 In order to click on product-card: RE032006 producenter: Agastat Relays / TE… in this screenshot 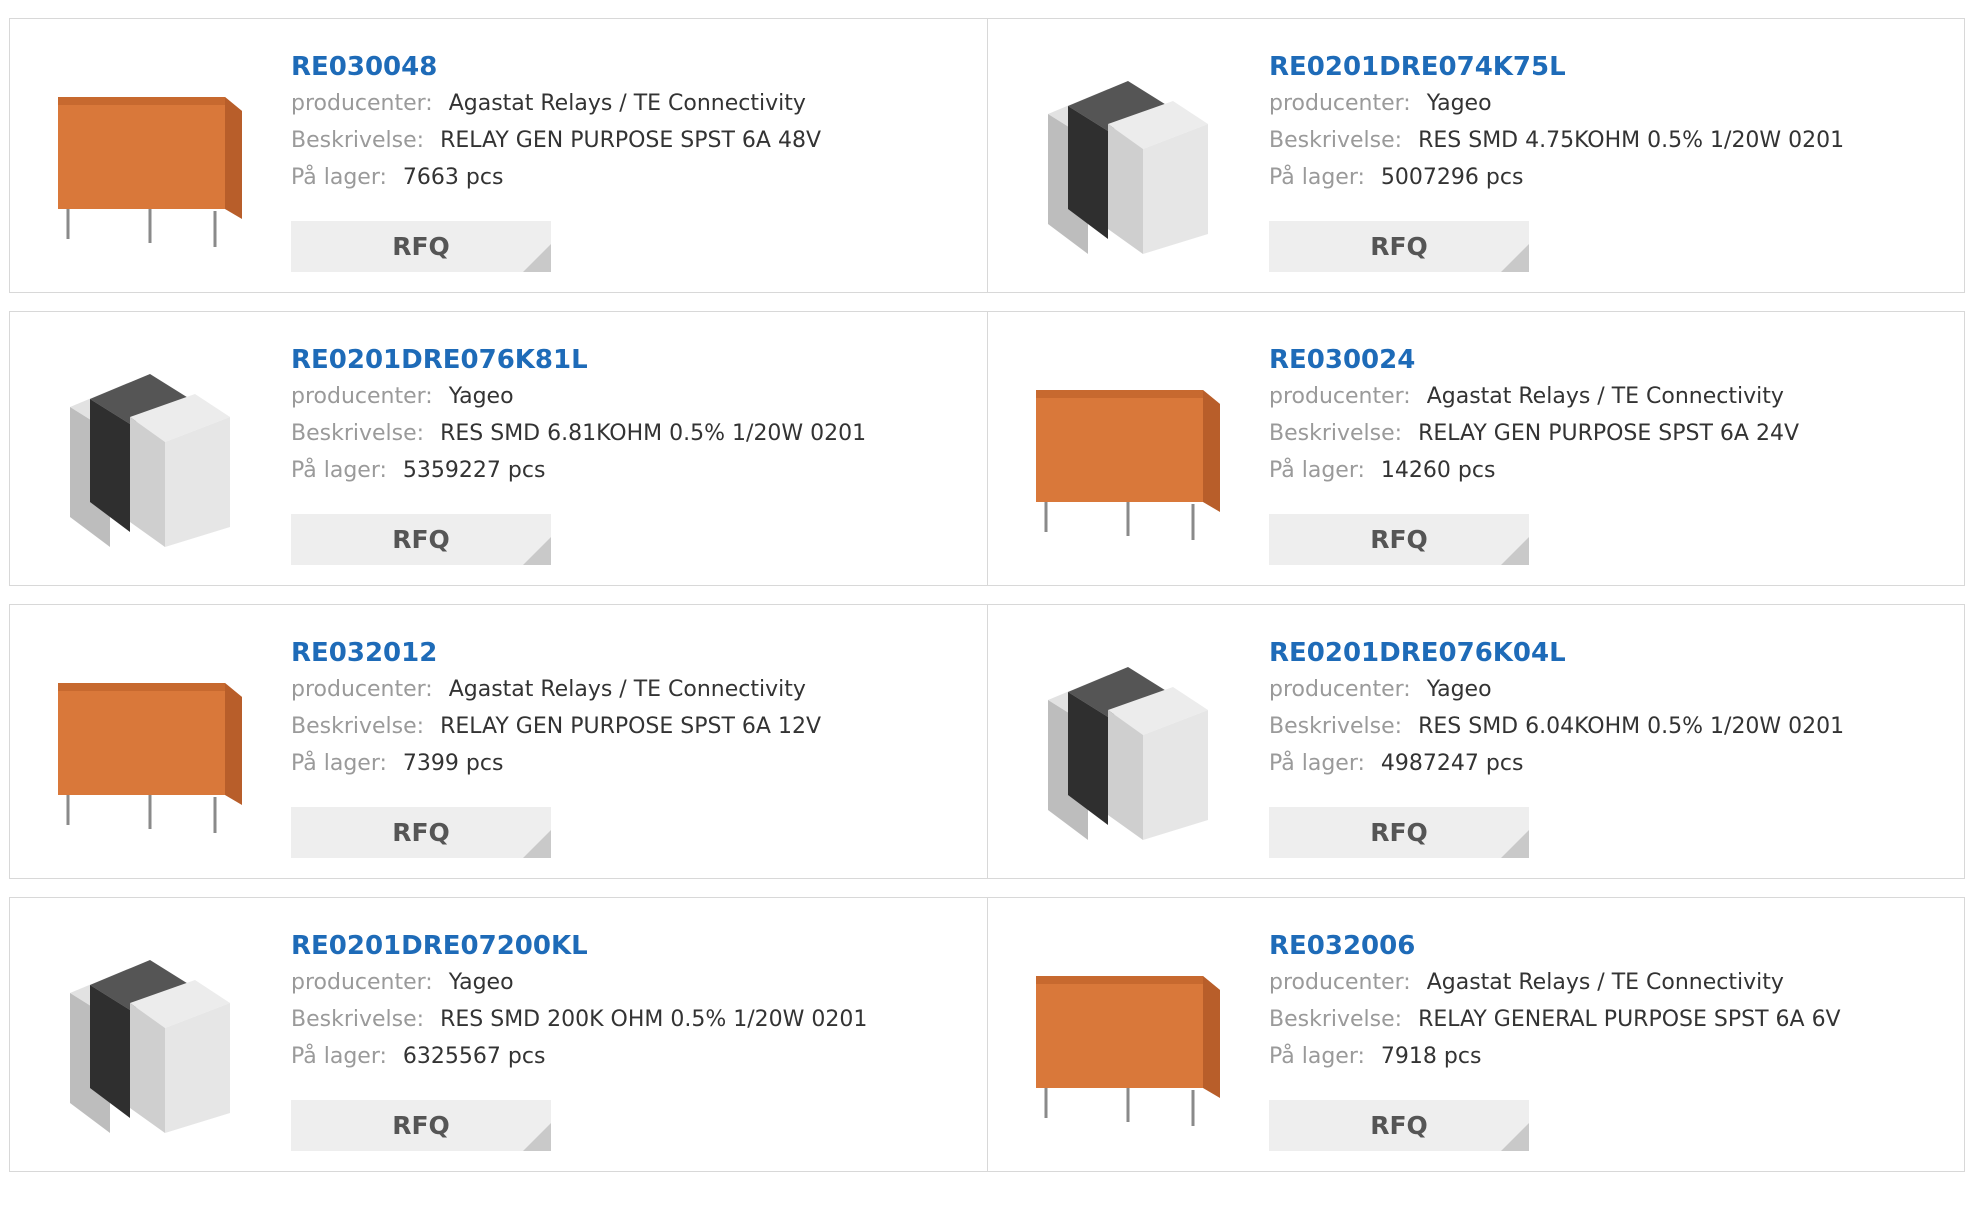, I will do `click(1476, 1034)`.